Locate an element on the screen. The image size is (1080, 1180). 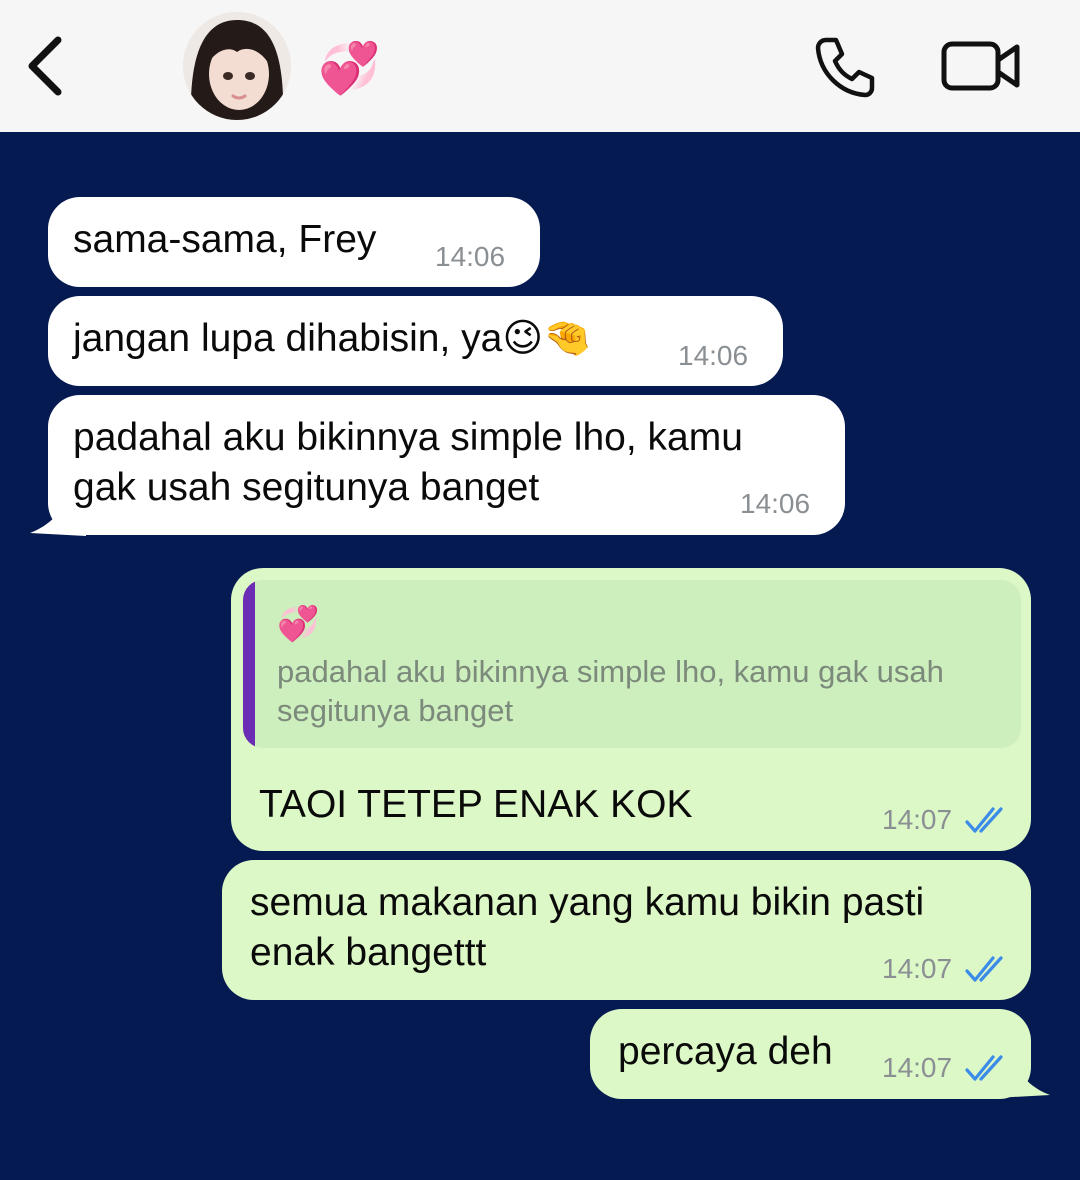
back-button is located at coordinates (50, 66).